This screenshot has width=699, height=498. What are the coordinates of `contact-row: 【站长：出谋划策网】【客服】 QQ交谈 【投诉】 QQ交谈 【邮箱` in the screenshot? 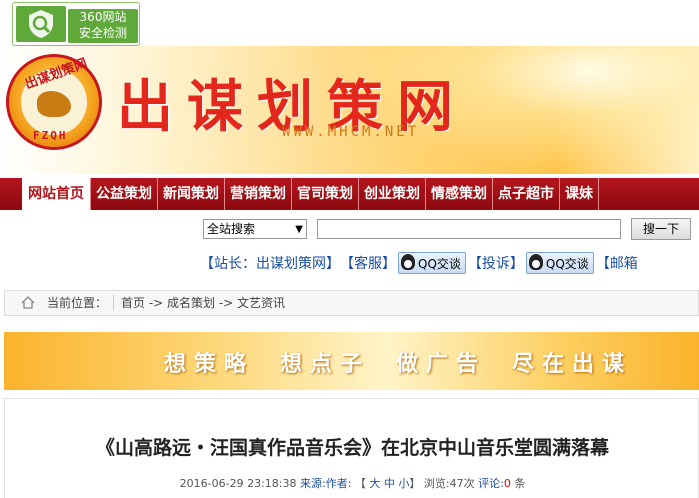 It's located at (419, 264).